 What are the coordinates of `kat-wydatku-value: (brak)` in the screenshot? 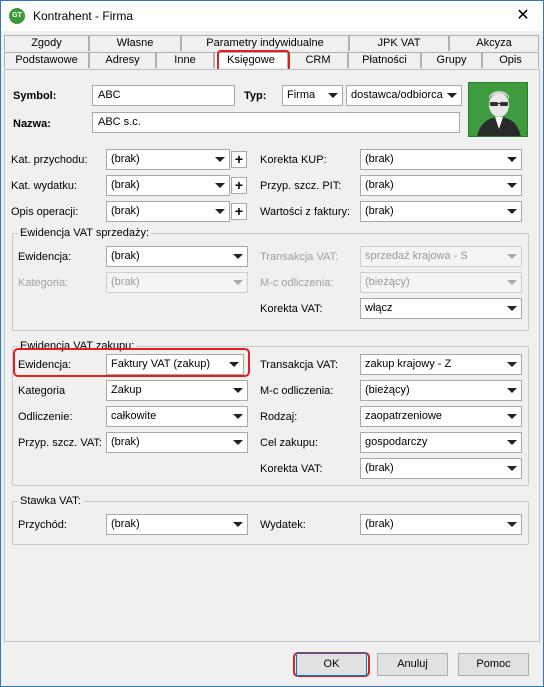 It's located at (125, 185).